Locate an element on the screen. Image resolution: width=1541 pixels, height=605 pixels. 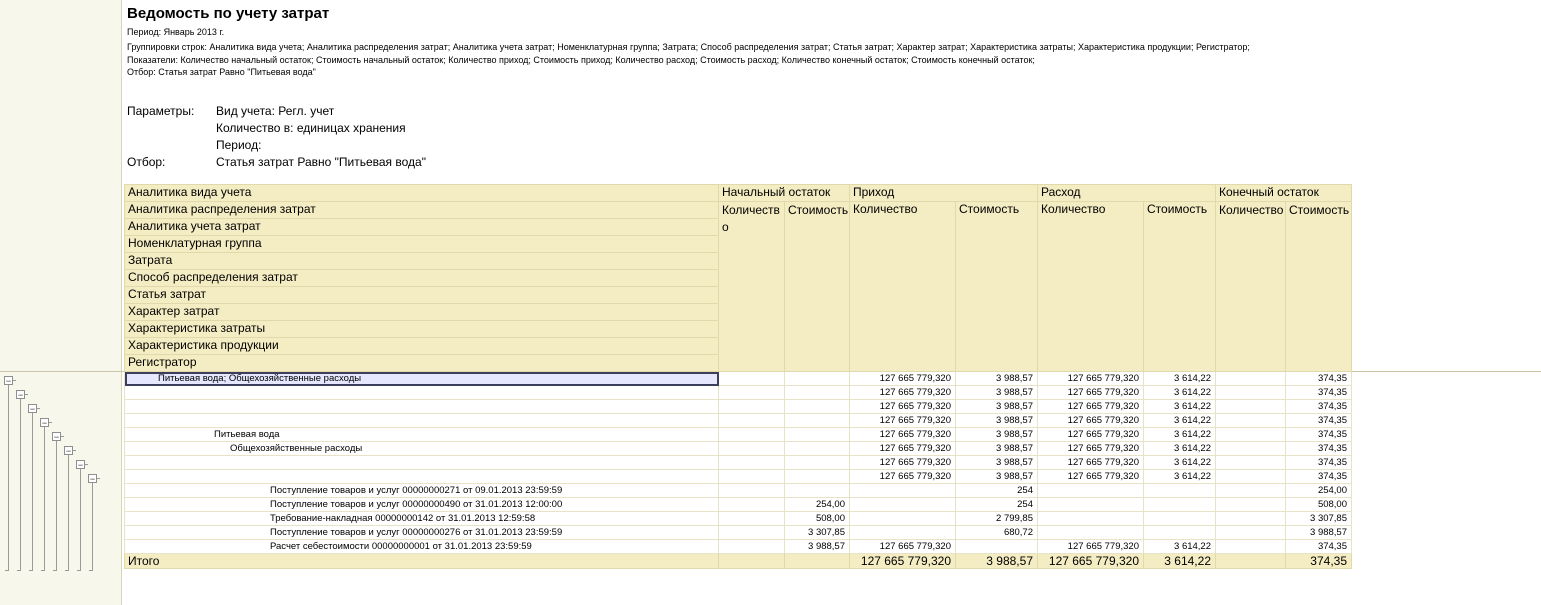
cell-c2: 508,00 is located at coordinates (817, 518).